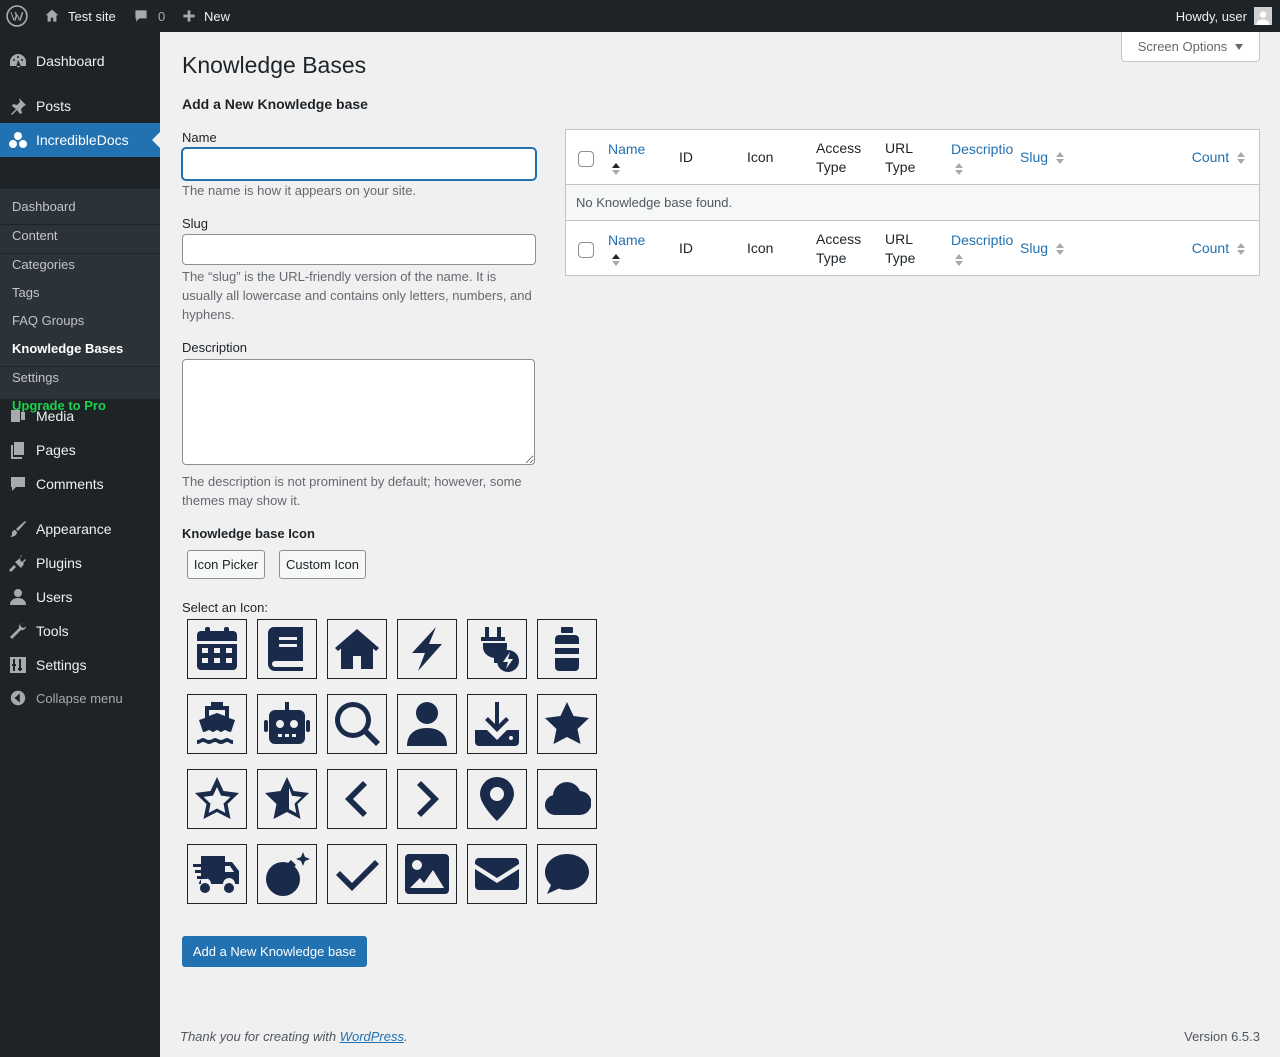 The image size is (1280, 1057). What do you see at coordinates (497, 799) in the screenshot?
I see `location-pin-icon` at bounding box center [497, 799].